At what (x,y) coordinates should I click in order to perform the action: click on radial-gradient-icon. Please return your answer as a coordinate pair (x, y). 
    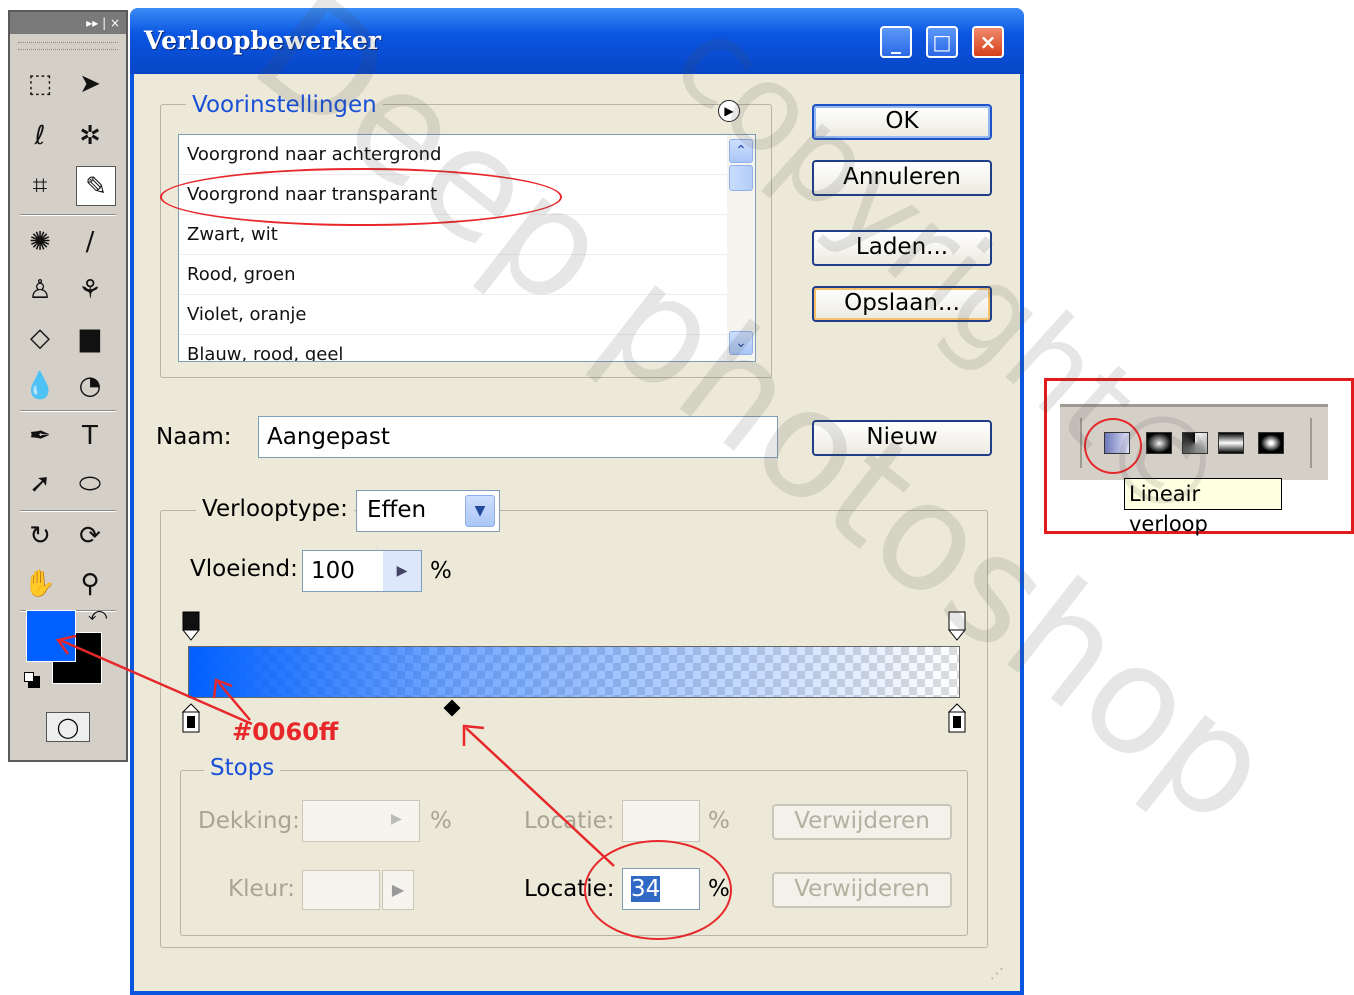
    Looking at the image, I should click on (1159, 443).